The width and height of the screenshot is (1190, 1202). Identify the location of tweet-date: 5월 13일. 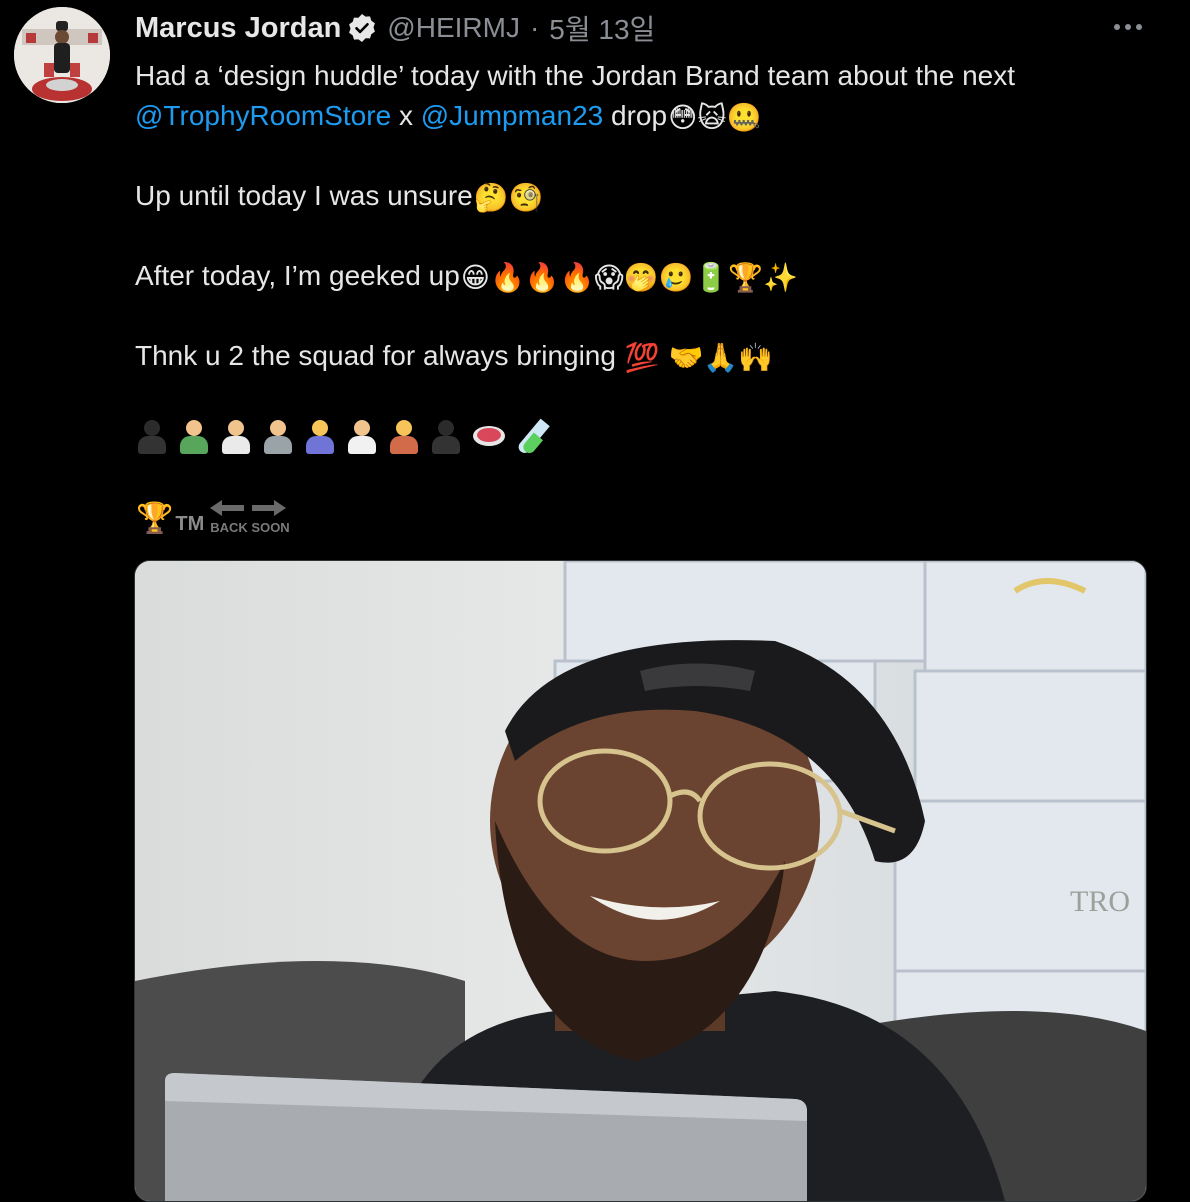
(602, 28).